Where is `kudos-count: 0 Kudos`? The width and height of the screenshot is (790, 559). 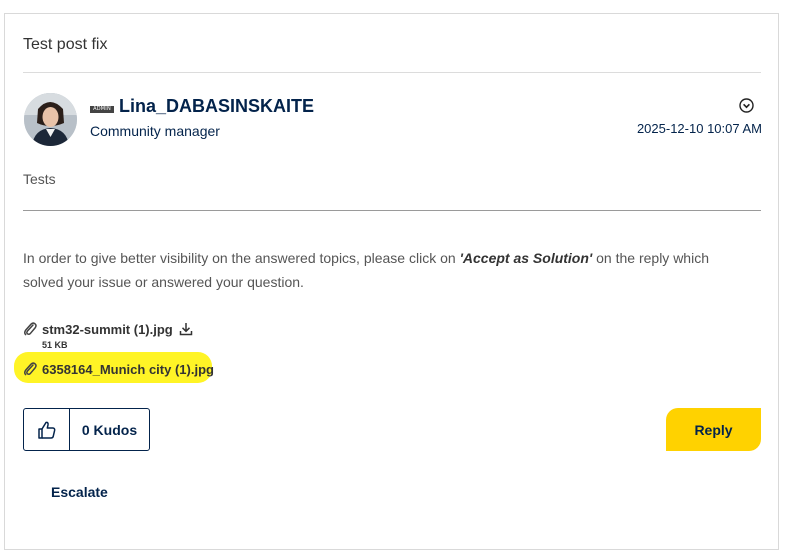 kudos-count: 0 Kudos is located at coordinates (109, 429).